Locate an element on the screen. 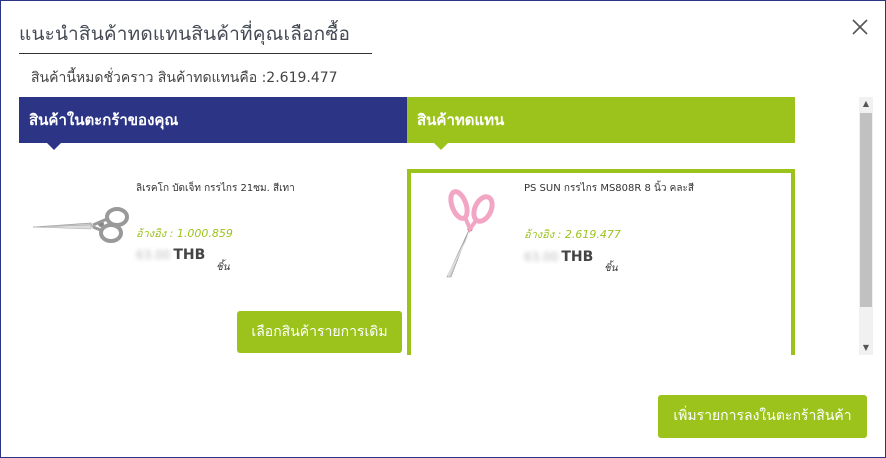 The width and height of the screenshot is (886, 458). original-product-price: 63.00 THB is located at coordinates (170, 255).